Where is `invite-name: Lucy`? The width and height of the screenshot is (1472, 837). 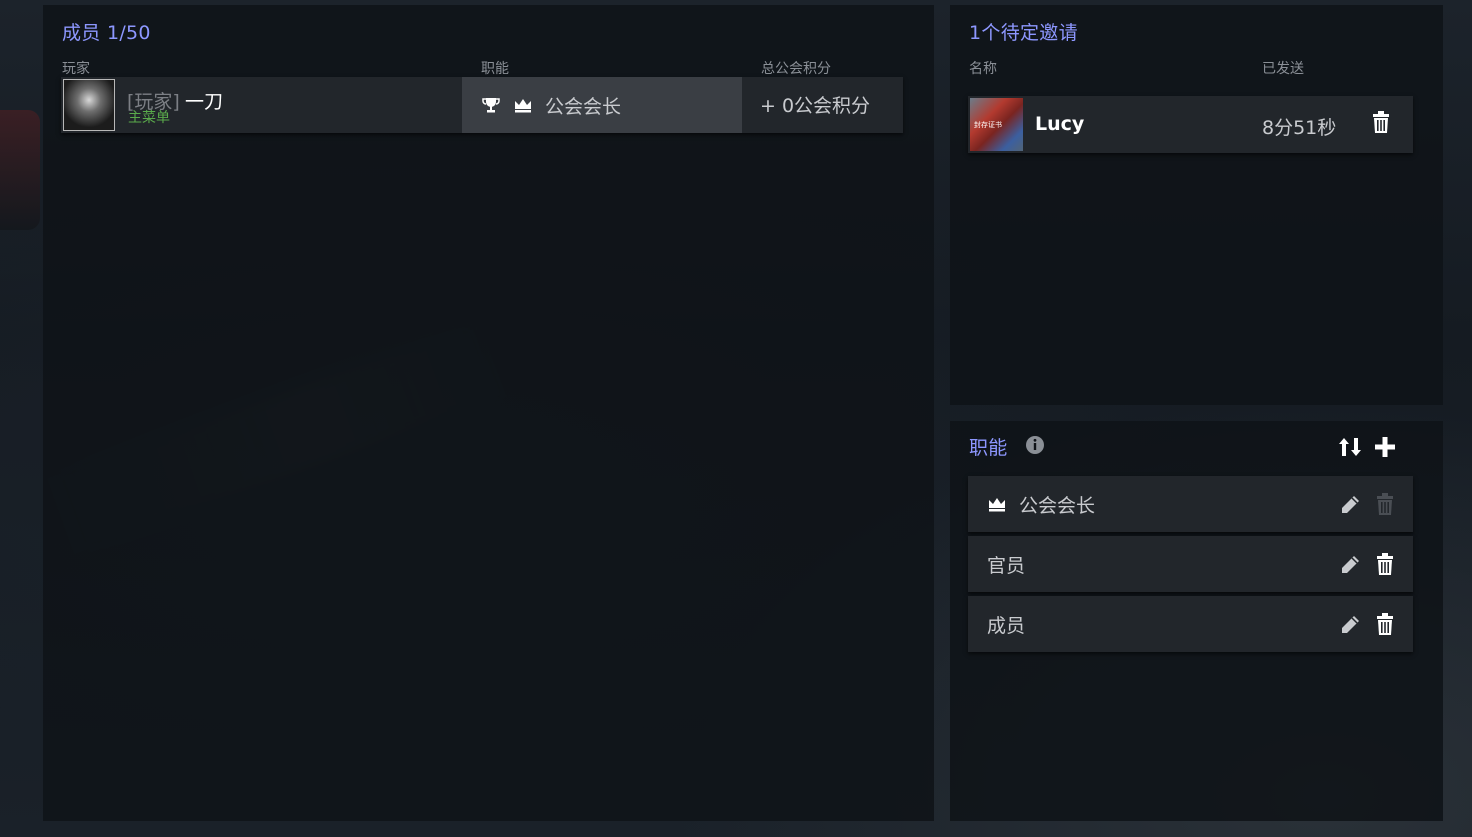
invite-name: Lucy is located at coordinates (1060, 124).